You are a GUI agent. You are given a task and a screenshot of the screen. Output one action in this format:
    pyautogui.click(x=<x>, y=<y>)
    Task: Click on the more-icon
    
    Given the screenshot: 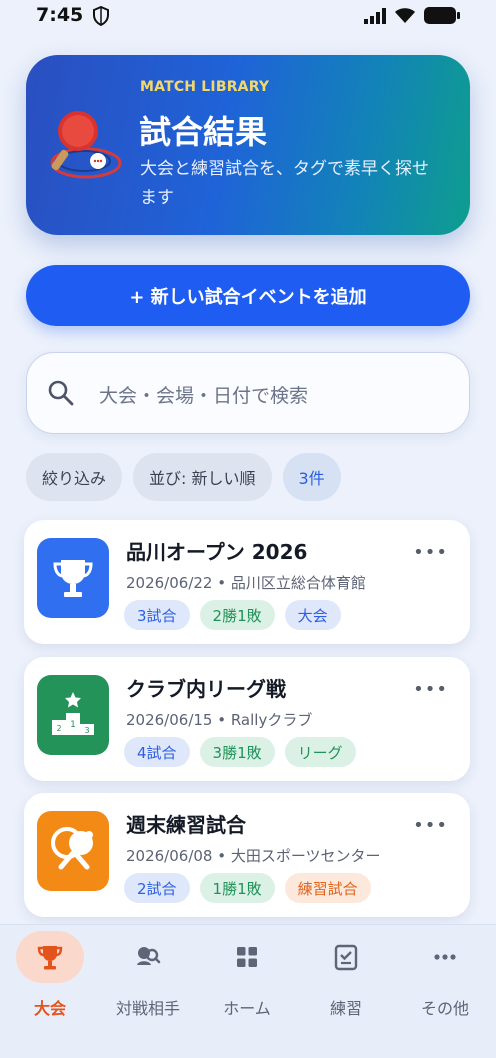 What is the action you would take?
    pyautogui.click(x=445, y=957)
    